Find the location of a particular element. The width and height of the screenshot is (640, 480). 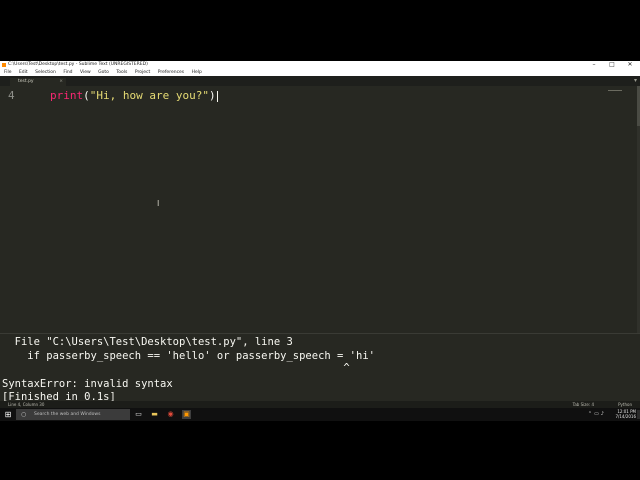

code-paren-close: ) is located at coordinates (212, 95).